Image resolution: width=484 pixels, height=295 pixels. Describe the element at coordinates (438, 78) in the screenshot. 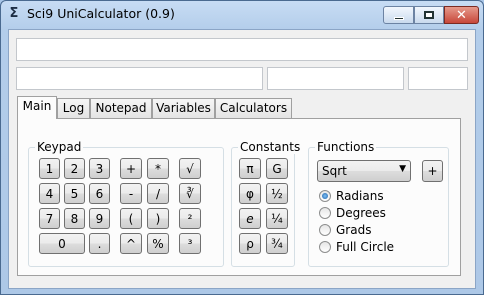

I see `quaternary-display-input` at that location.